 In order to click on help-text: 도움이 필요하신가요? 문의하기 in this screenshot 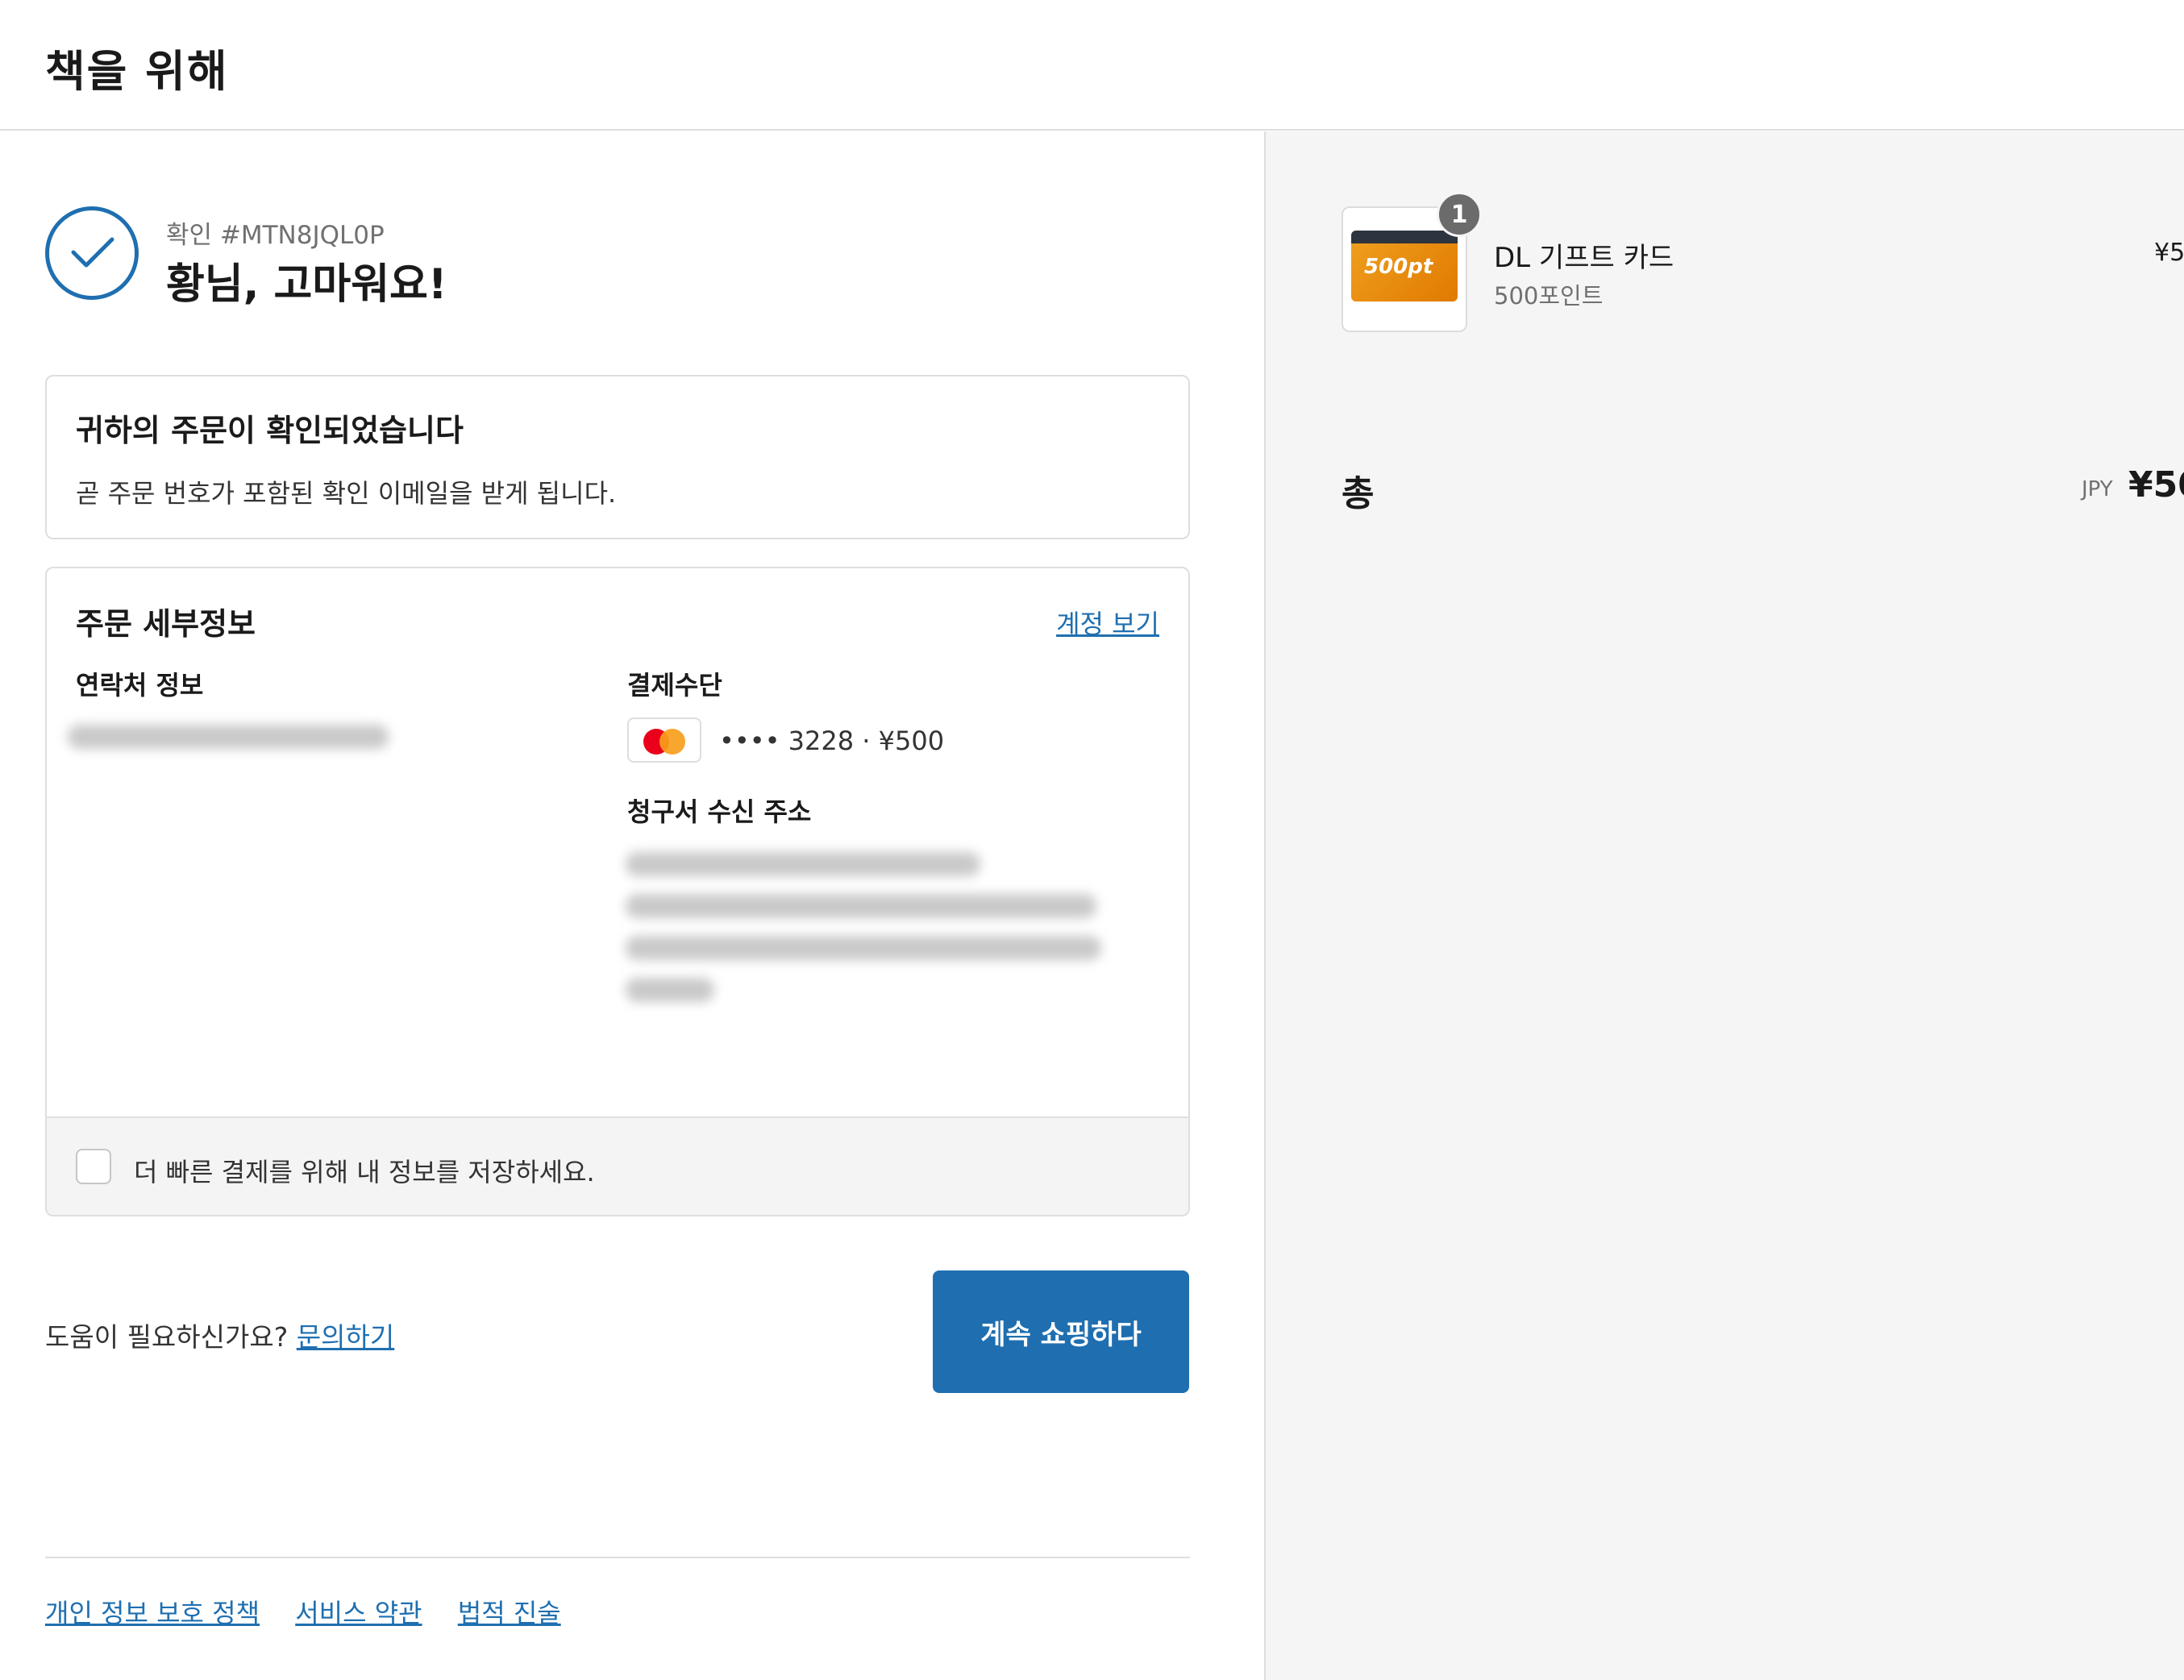, I will do `click(219, 1335)`.